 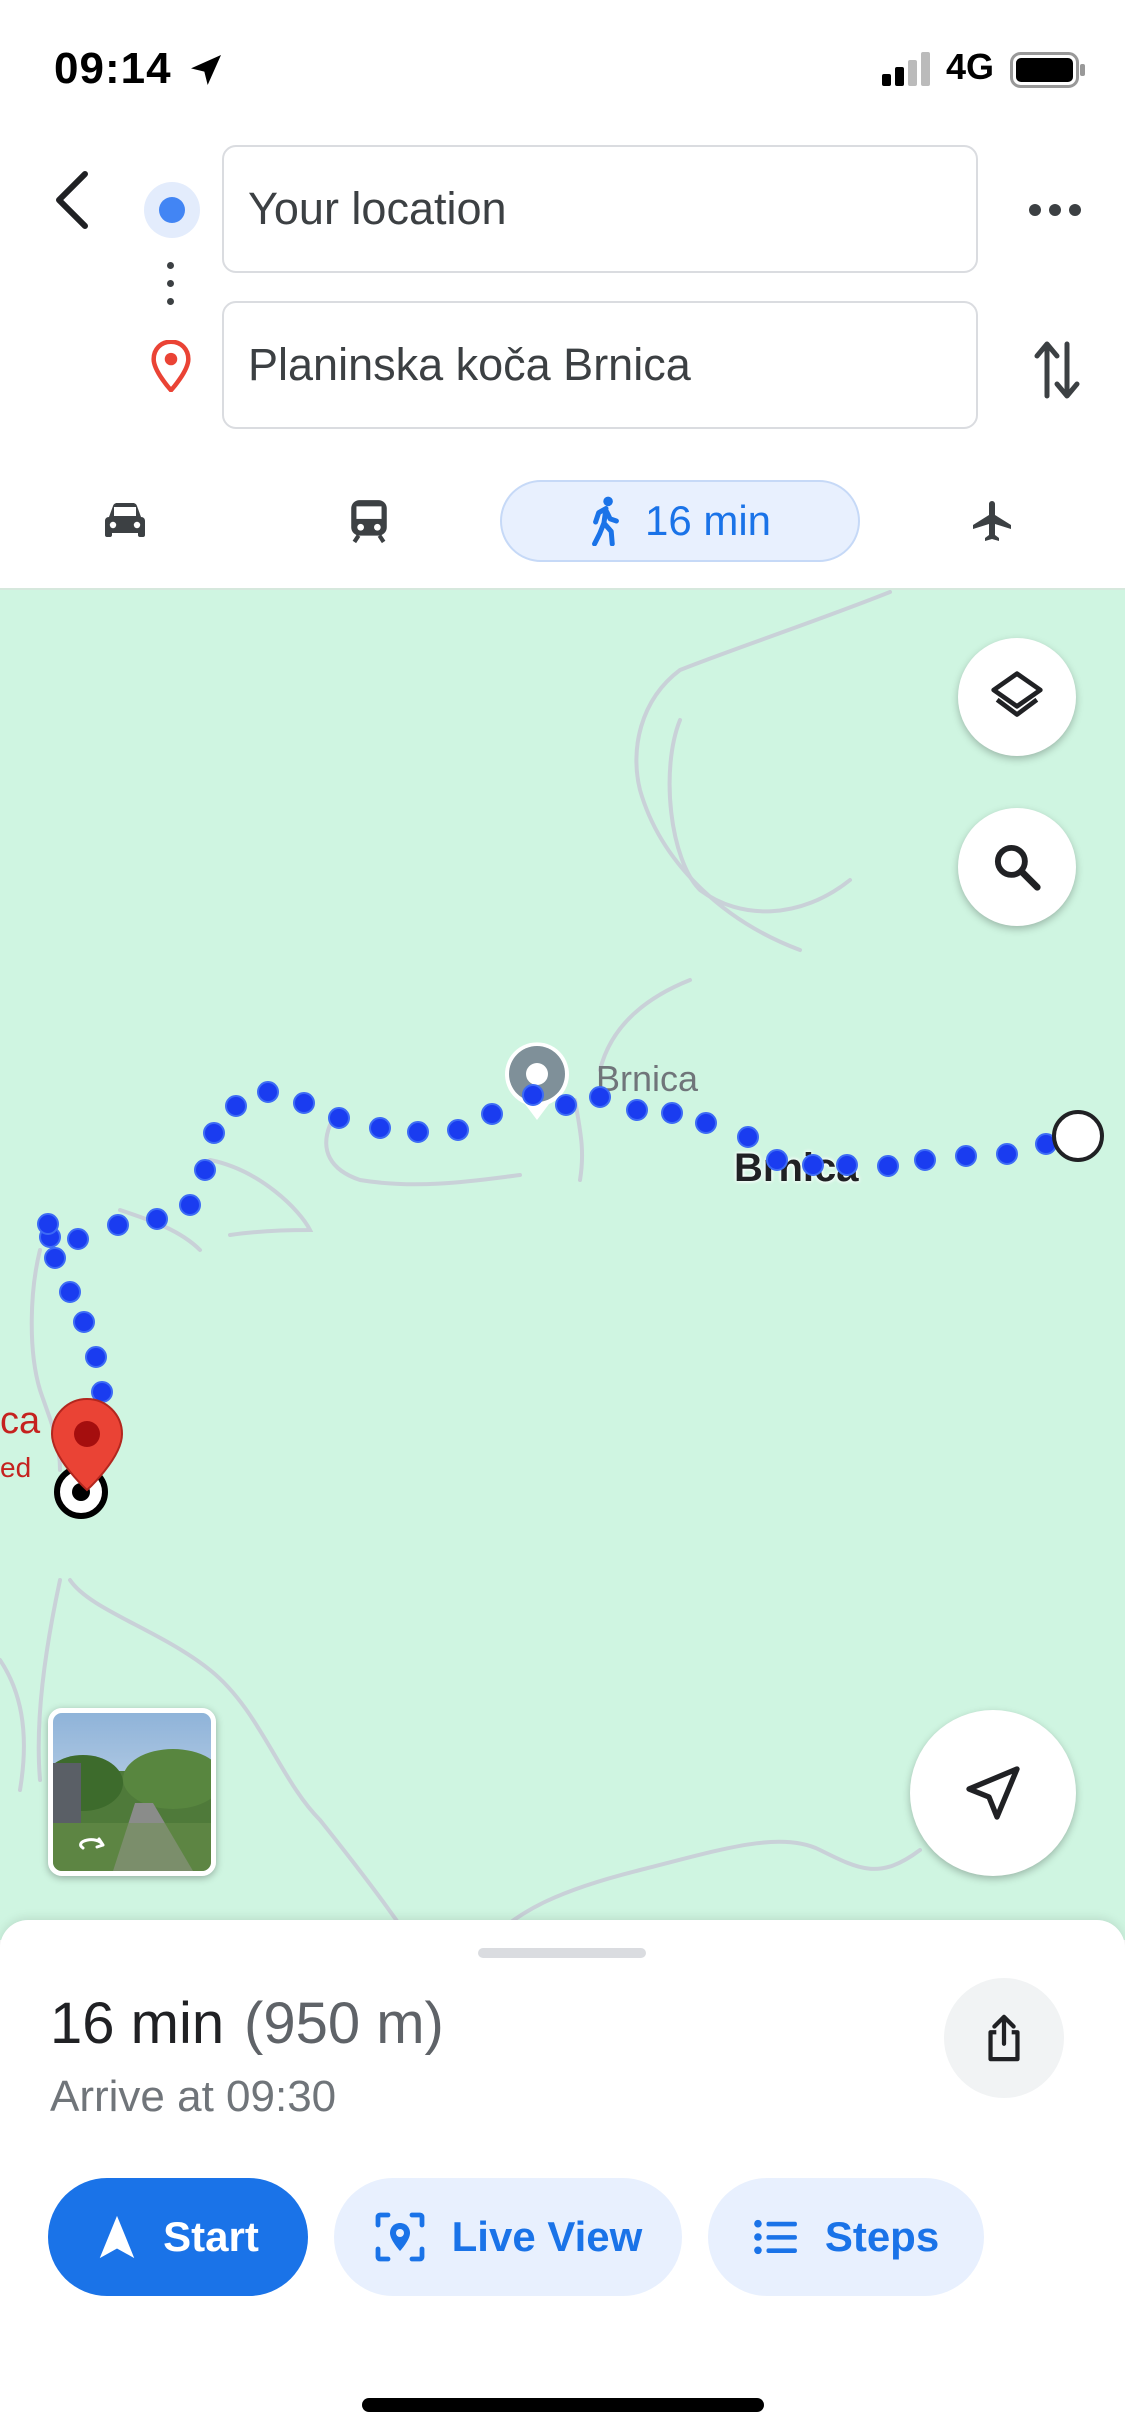 I want to click on home-indicator, so click(x=563, y=2405).